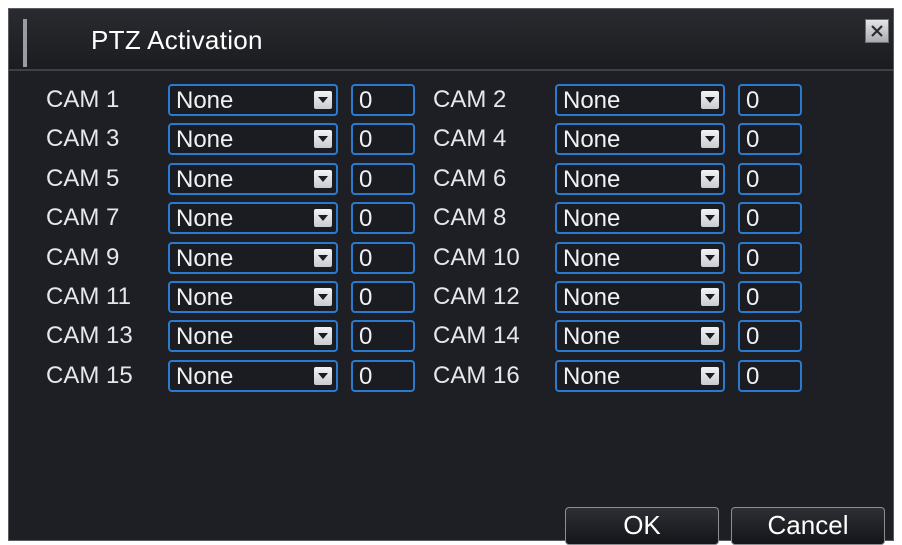 The height and width of the screenshot is (545, 902). I want to click on cam-label: CAM 1, so click(83, 99).